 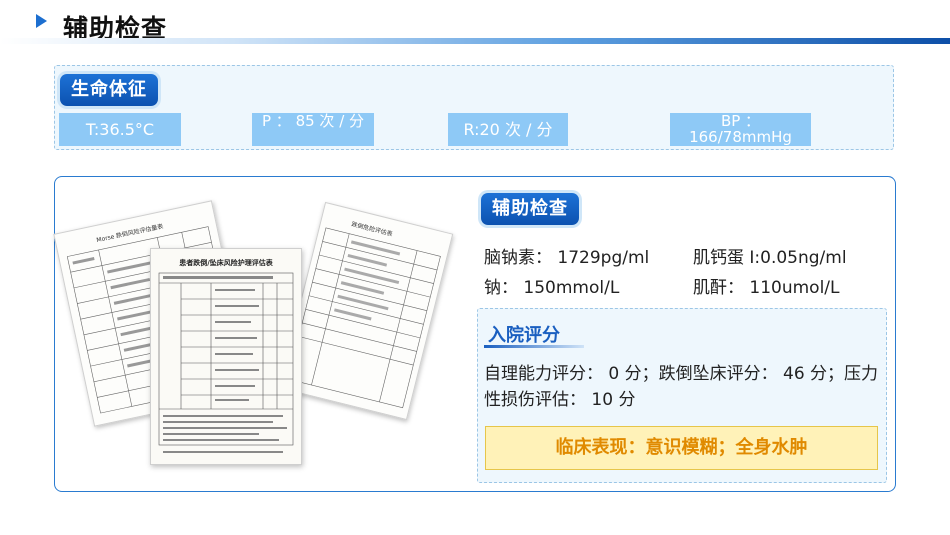 What do you see at coordinates (120, 129) in the screenshot?
I see `vital-temperature: T:36.5°C` at bounding box center [120, 129].